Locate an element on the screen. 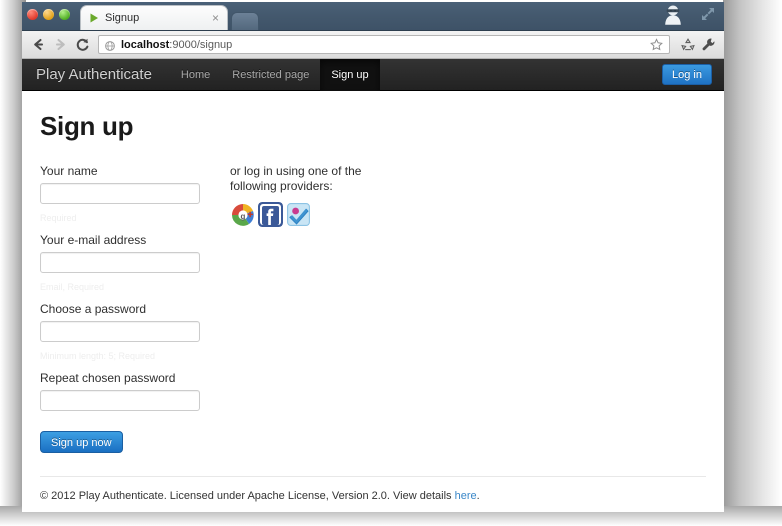 The image size is (782, 526). browser-titlebar: Signup × is located at coordinates (373, 16).